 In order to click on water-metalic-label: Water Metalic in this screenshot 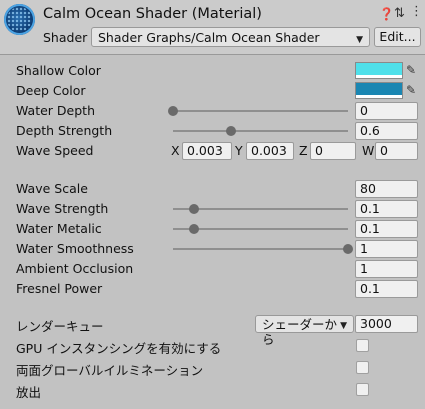, I will do `click(59, 228)`.